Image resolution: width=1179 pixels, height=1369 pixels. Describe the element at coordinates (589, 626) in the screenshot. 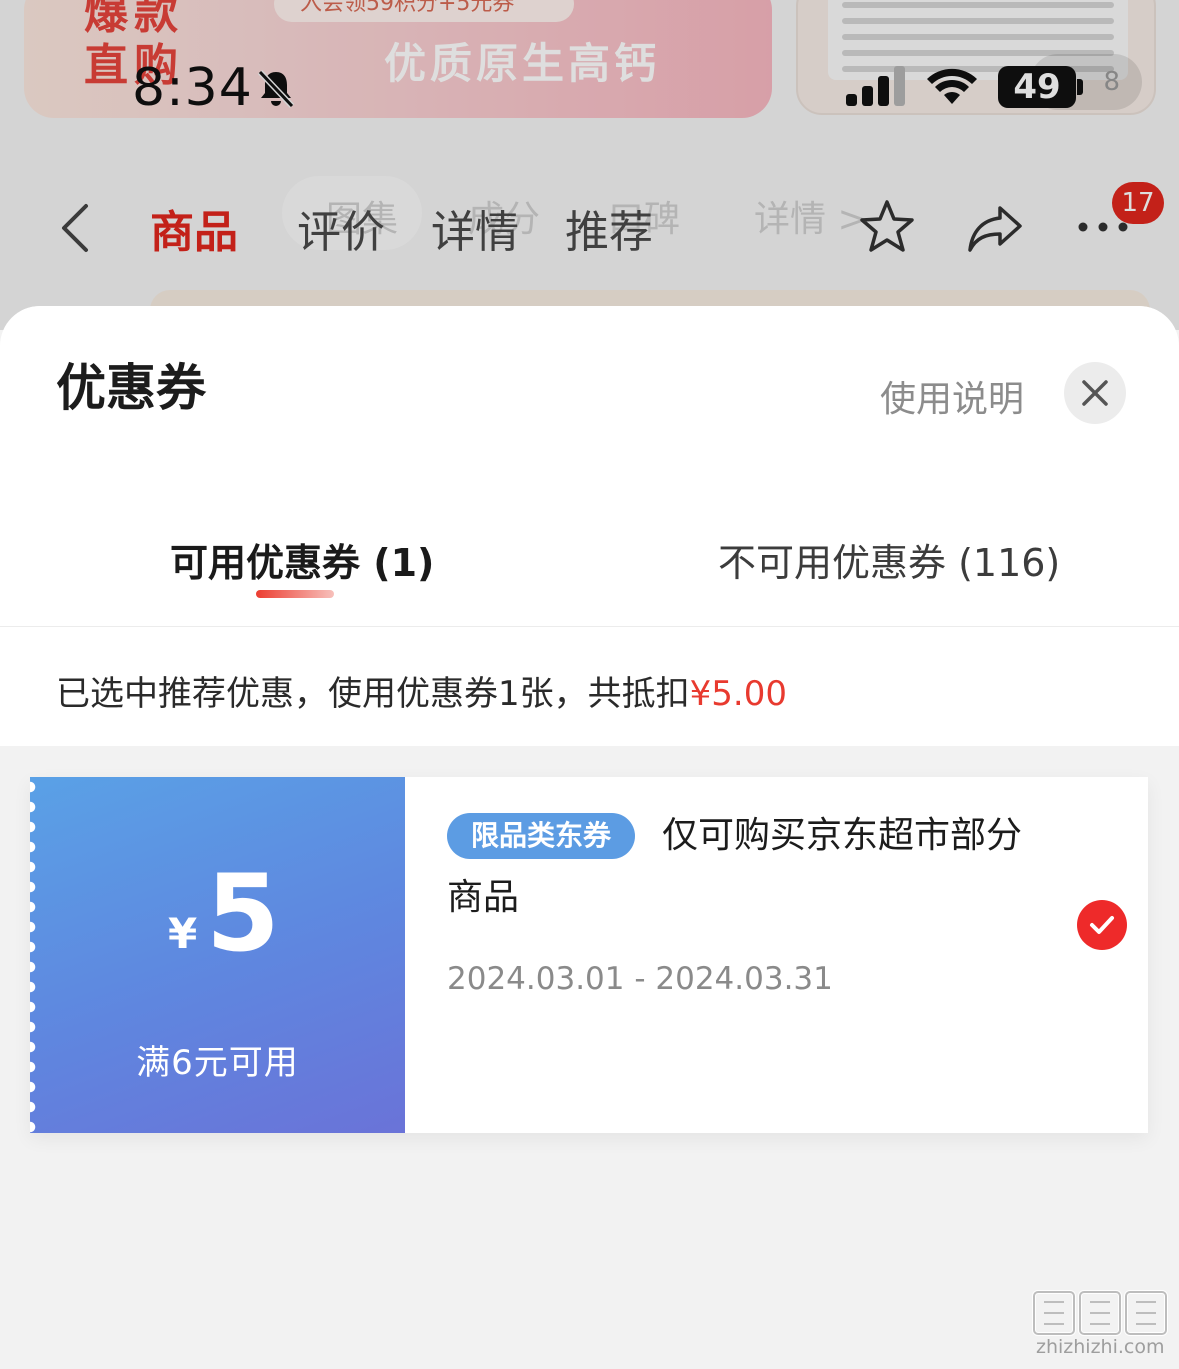

I see `tab-divider` at that location.